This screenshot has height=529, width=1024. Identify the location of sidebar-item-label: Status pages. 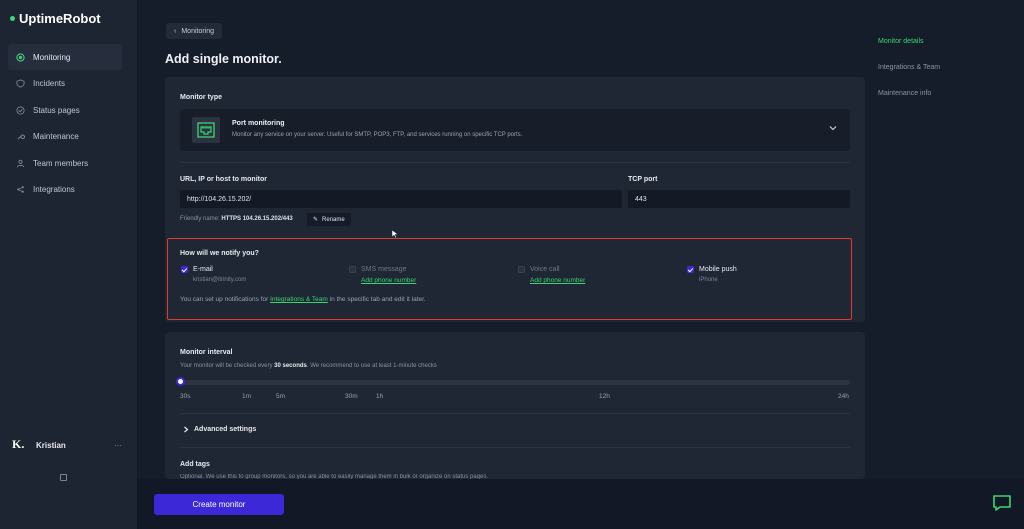
(56, 110).